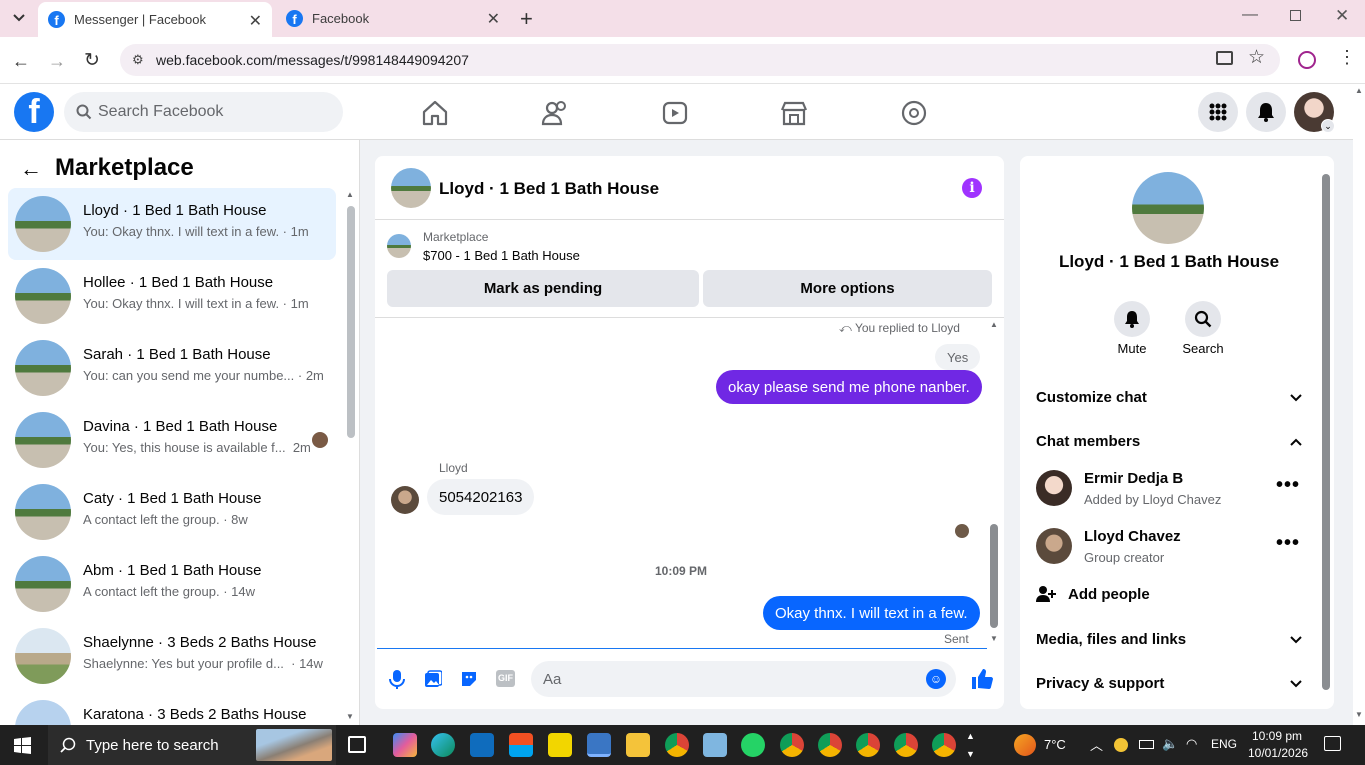 The height and width of the screenshot is (765, 1365). I want to click on notification-center-icon, so click(1332, 743).